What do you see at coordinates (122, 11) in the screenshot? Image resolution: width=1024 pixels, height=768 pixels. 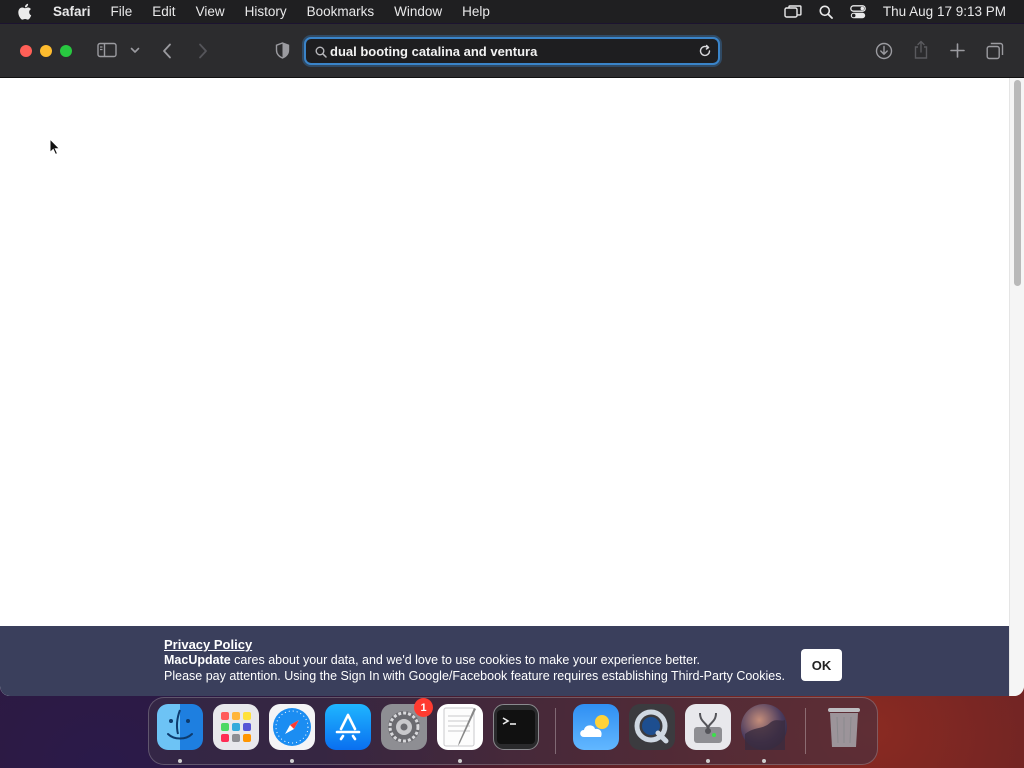 I see `menu-file: File` at bounding box center [122, 11].